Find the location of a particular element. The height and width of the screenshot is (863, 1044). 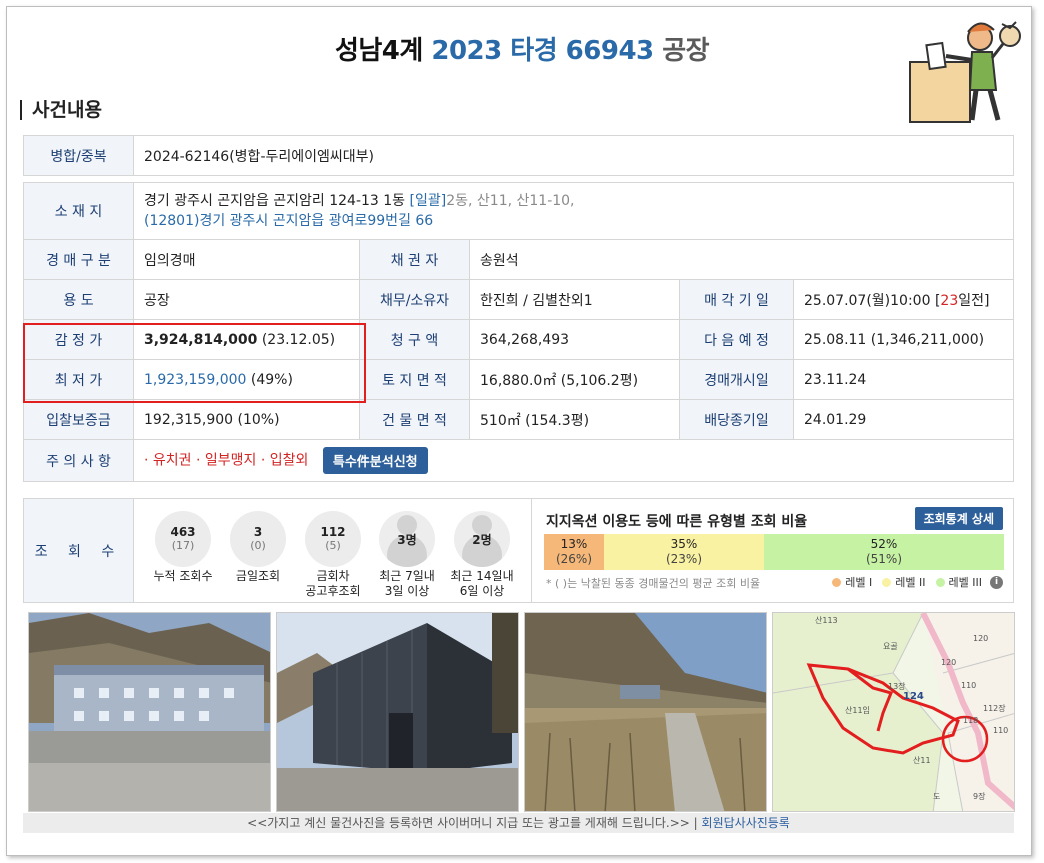

views-current-round: 112 (5) 금회차 공고후조회 is located at coordinates (333, 555).